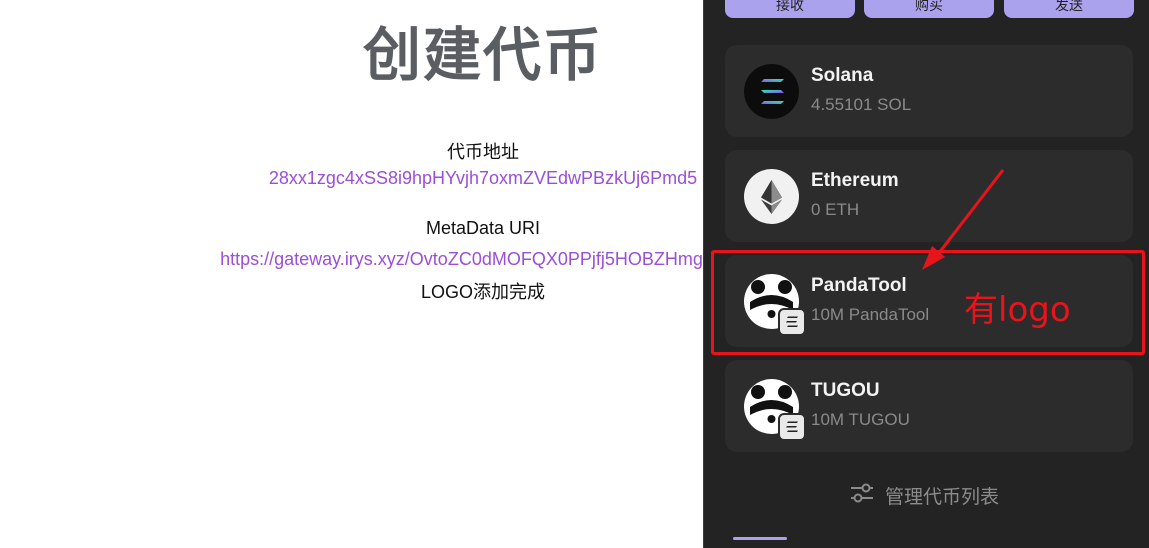 Image resolution: width=1149 pixels, height=548 pixels. Describe the element at coordinates (861, 104) in the screenshot. I see `token-balance: 4.55101 SOL` at that location.